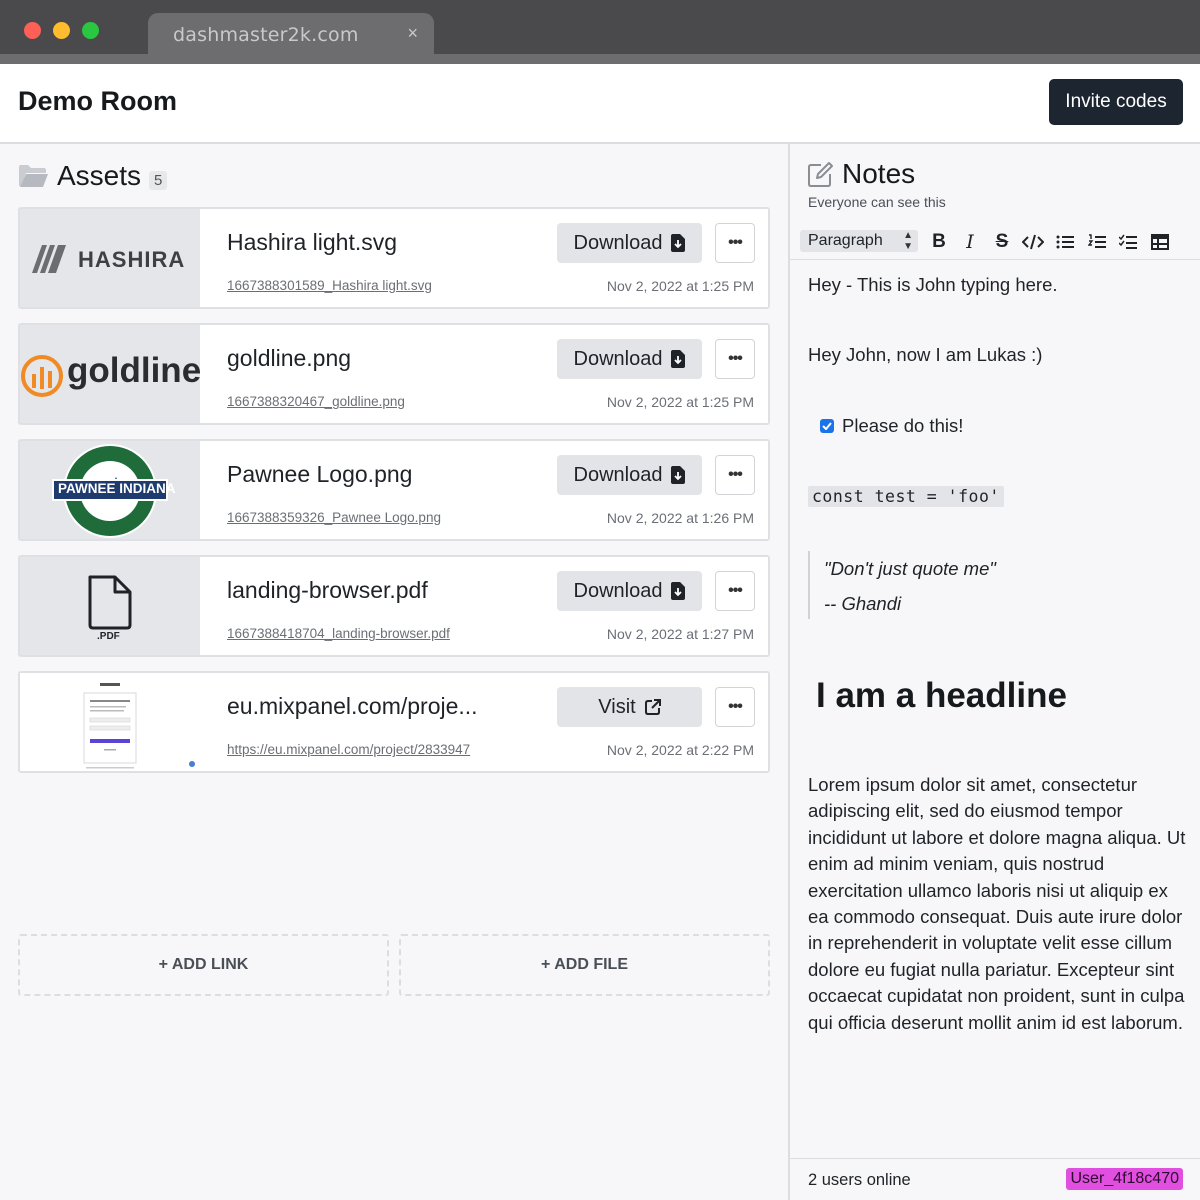  I want to click on quote-attribution: -- Ghandi, so click(863, 603).